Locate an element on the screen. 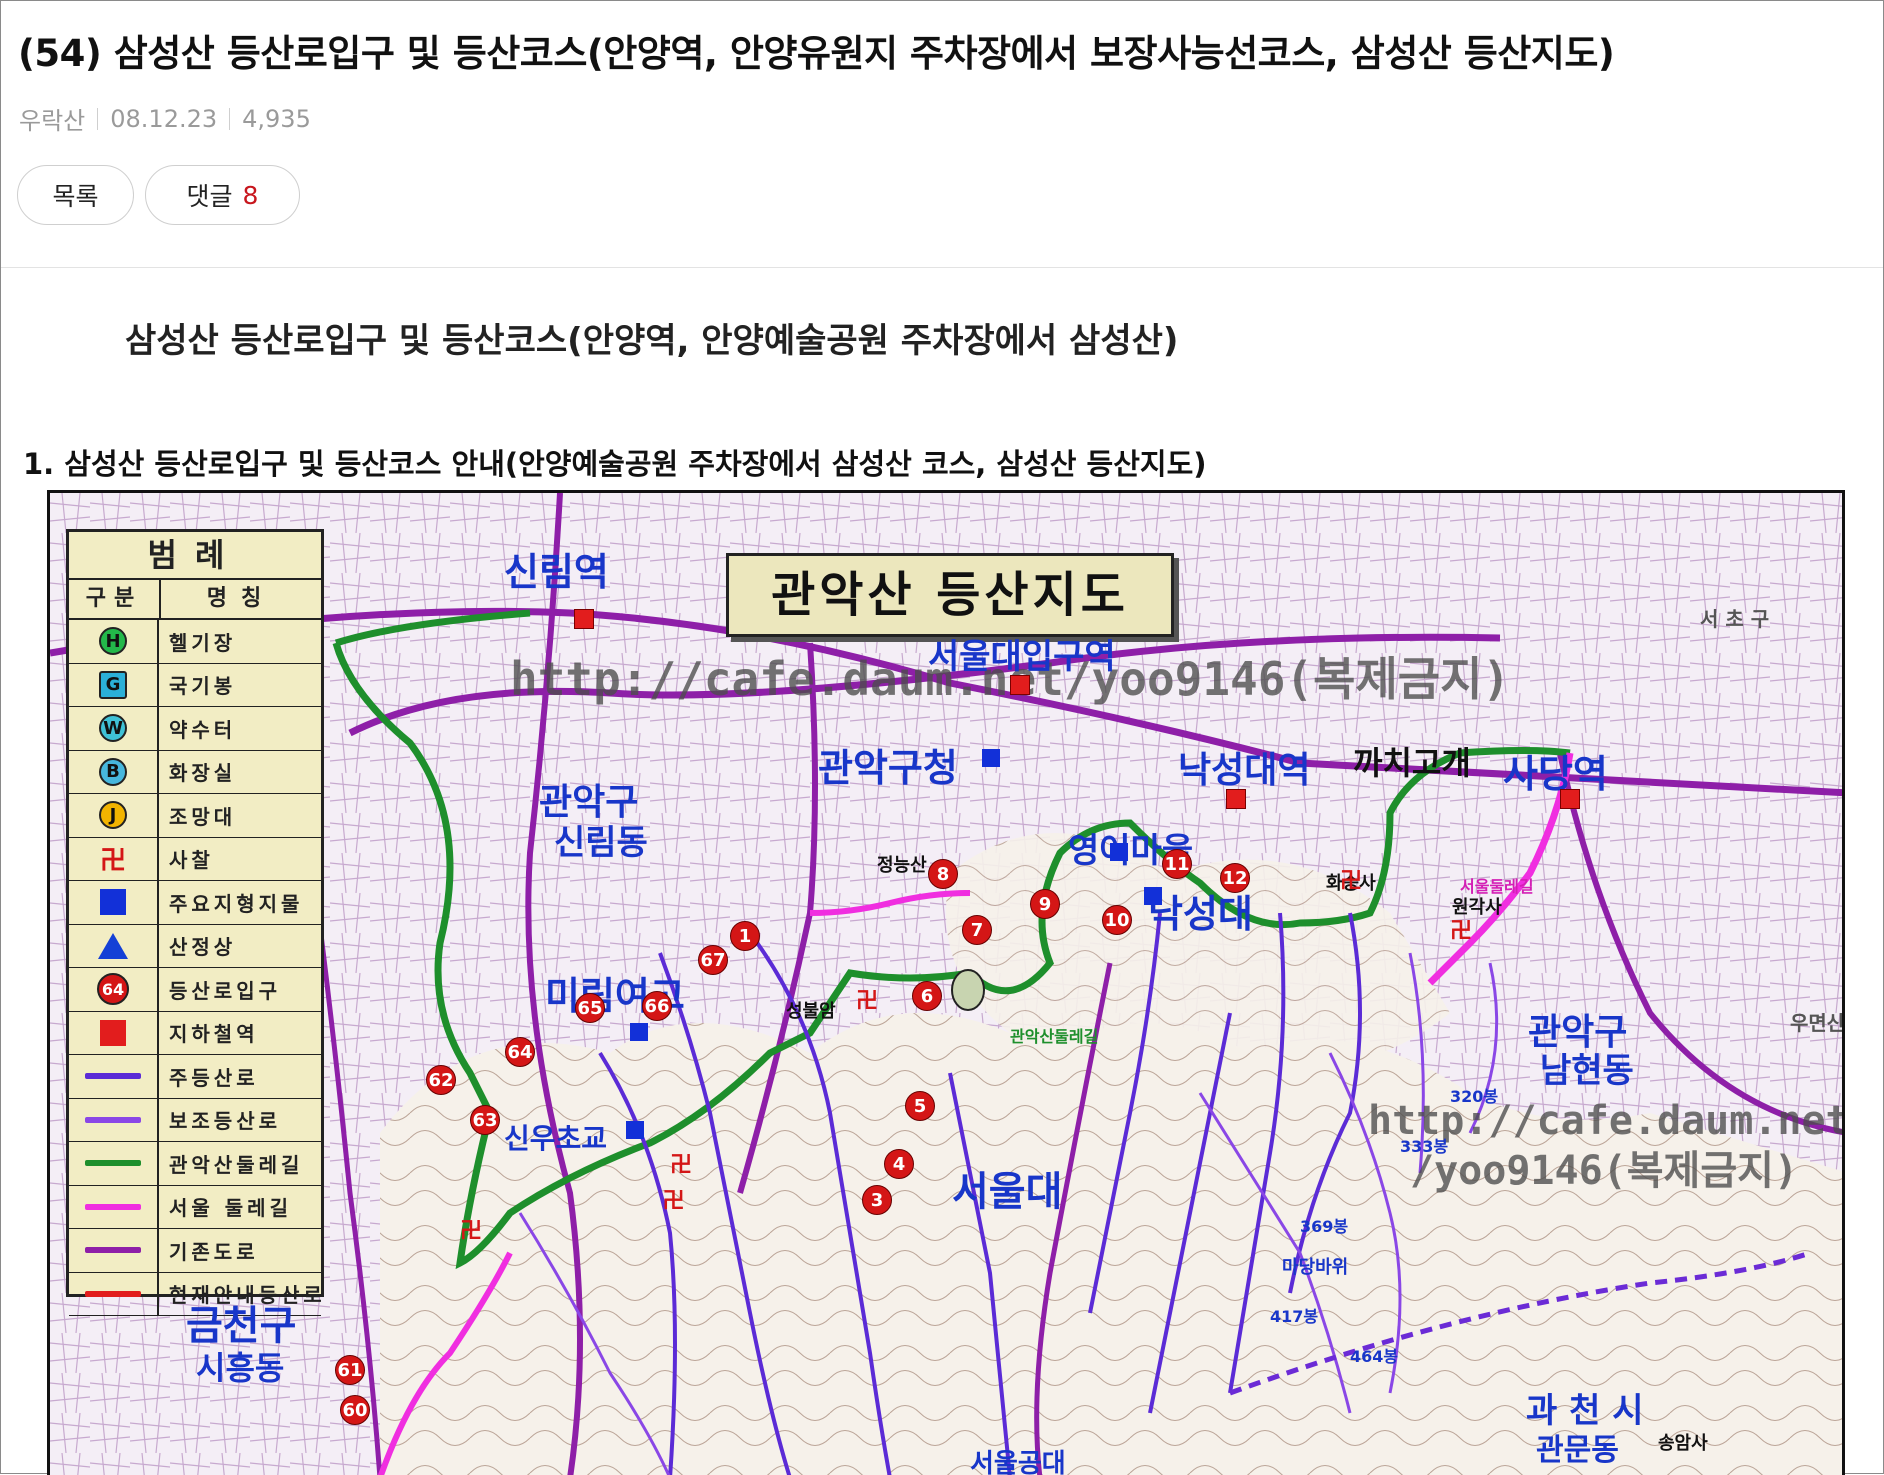 The image size is (1884, 1475). place-seoul-dulle: 서울둘레길 is located at coordinates (1497, 886).